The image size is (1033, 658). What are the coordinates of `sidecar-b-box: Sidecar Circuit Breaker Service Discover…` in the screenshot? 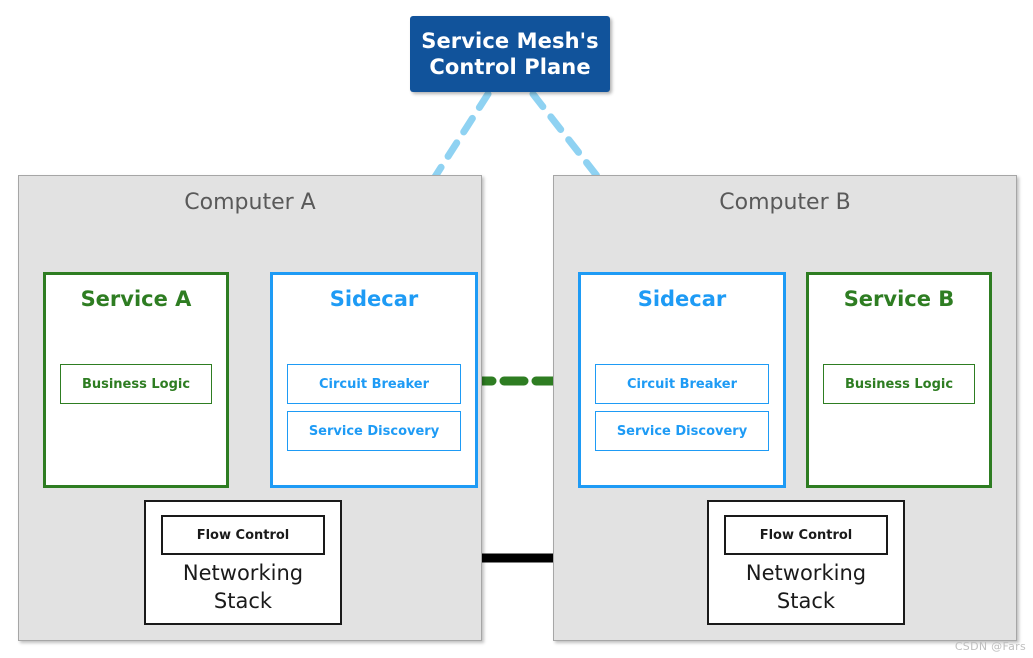 It's located at (682, 380).